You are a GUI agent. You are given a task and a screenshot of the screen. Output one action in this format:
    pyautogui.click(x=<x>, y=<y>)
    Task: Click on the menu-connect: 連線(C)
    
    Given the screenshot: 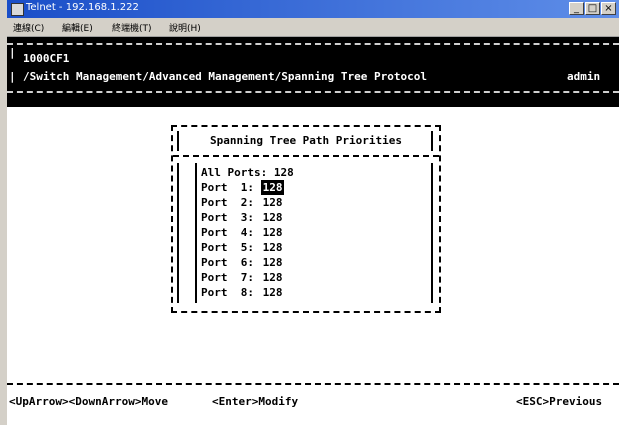 What is the action you would take?
    pyautogui.click(x=28, y=27)
    